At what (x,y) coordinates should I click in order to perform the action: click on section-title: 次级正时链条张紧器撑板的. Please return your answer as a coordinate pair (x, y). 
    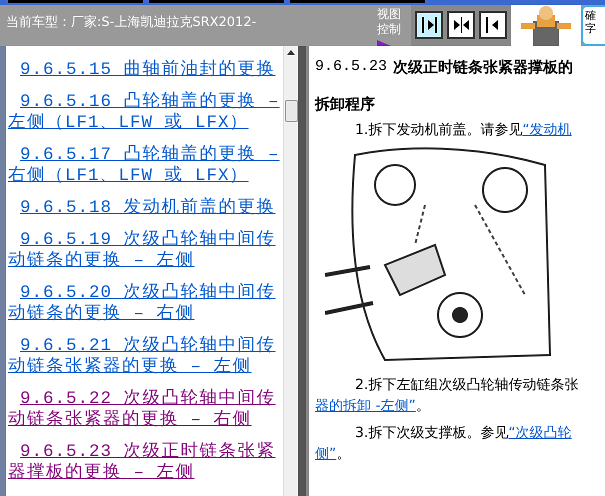
    Looking at the image, I should click on (483, 67).